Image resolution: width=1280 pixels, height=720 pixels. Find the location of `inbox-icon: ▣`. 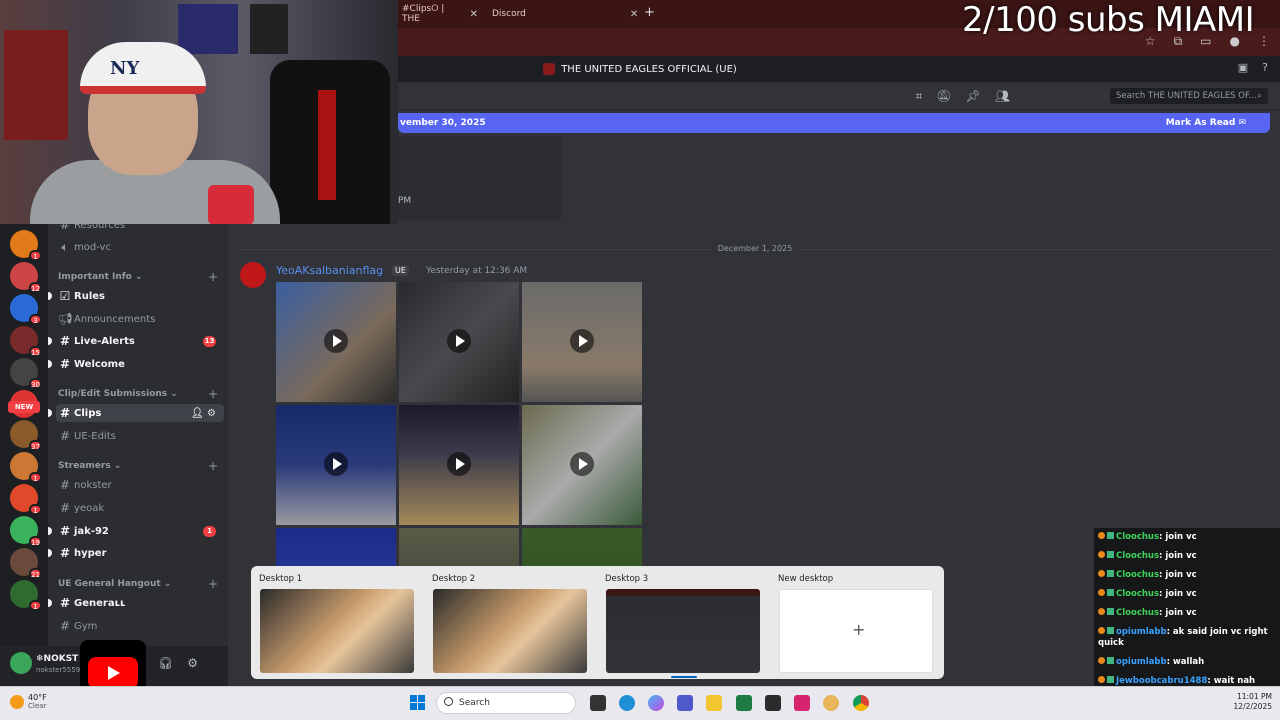

inbox-icon: ▣ is located at coordinates (1243, 67).